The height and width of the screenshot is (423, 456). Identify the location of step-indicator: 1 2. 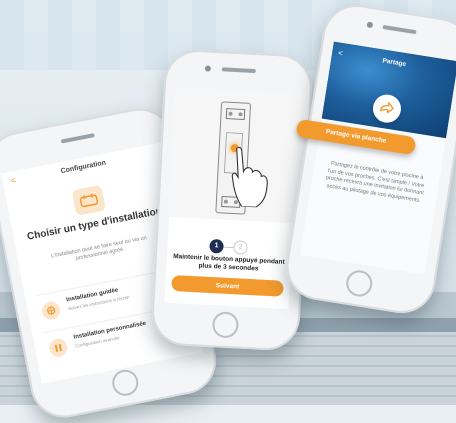
(234, 247).